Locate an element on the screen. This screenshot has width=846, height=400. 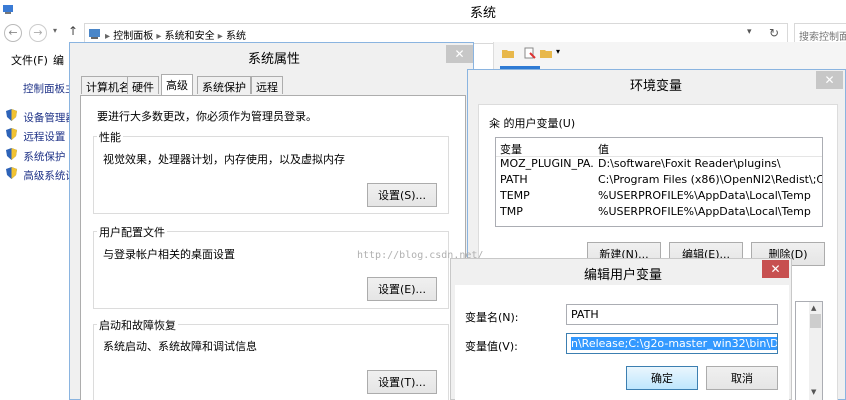
forward-button: → is located at coordinates (38, 33).